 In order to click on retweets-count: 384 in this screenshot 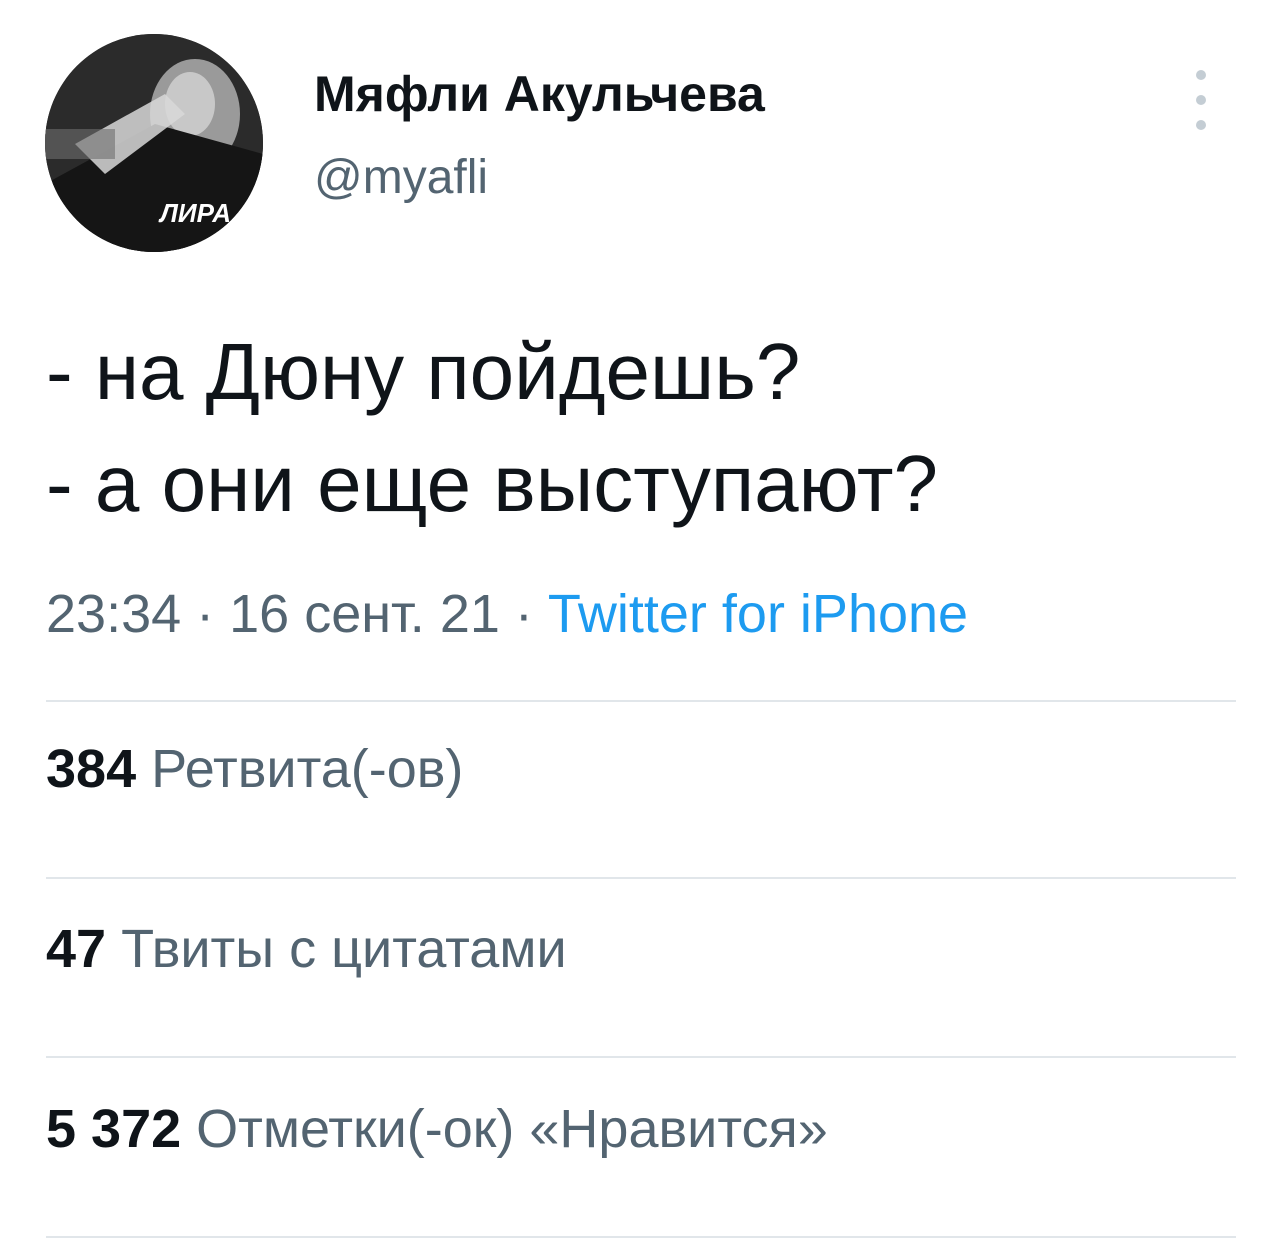, I will do `click(91, 769)`.